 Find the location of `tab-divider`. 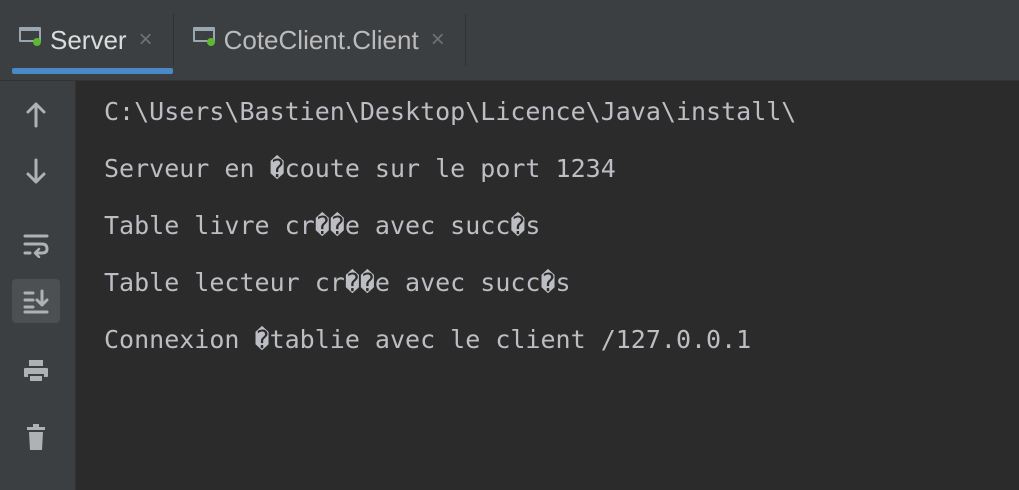

tab-divider is located at coordinates (465, 40).